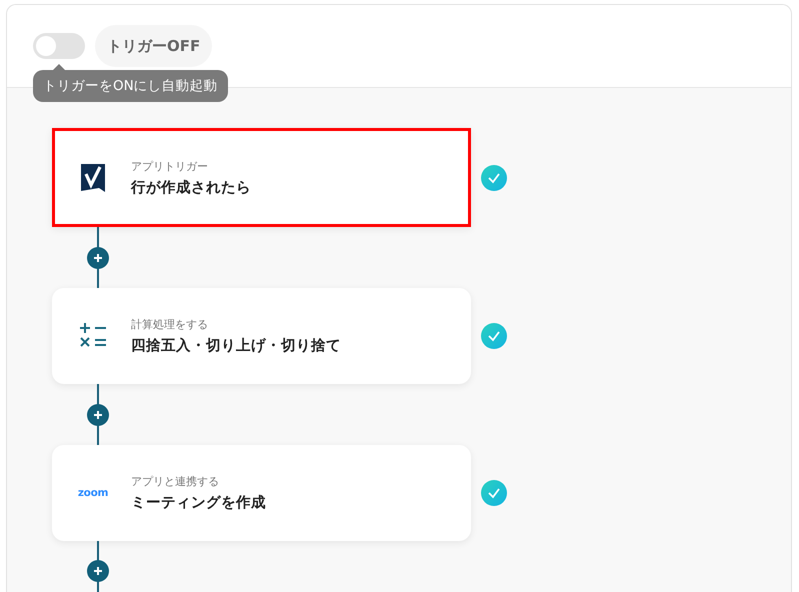 The width and height of the screenshot is (799, 592). I want to click on step-title: 四捨五入・切り上げ・切り捨て, so click(236, 345).